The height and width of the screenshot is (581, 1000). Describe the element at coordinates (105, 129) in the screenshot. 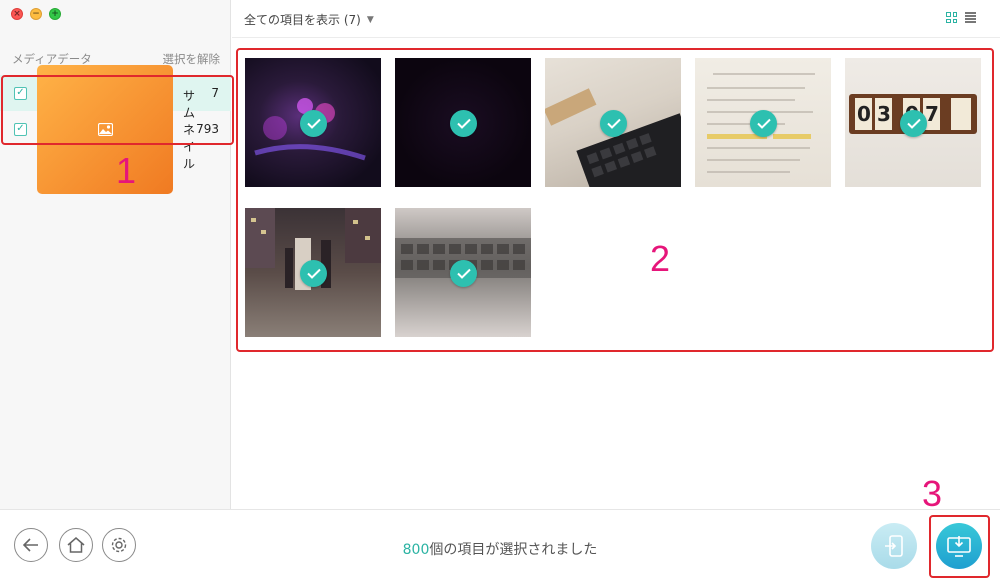

I see `thumbnail-icon` at that location.